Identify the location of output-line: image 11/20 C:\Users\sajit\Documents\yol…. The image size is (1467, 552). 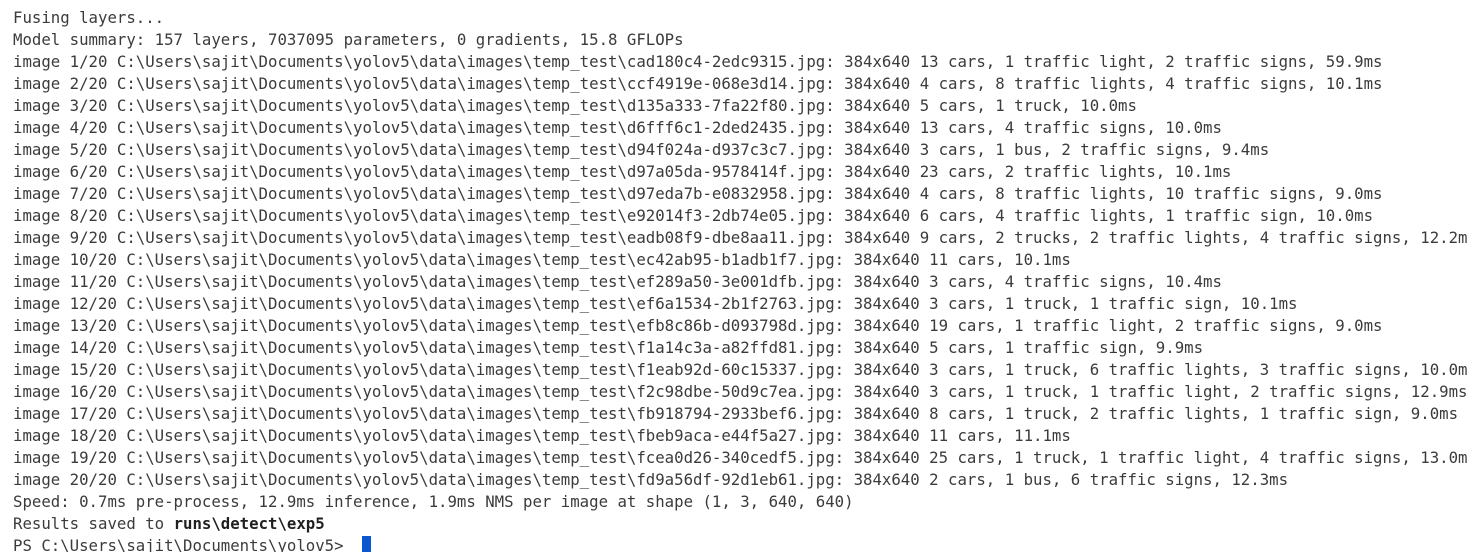
(617, 281).